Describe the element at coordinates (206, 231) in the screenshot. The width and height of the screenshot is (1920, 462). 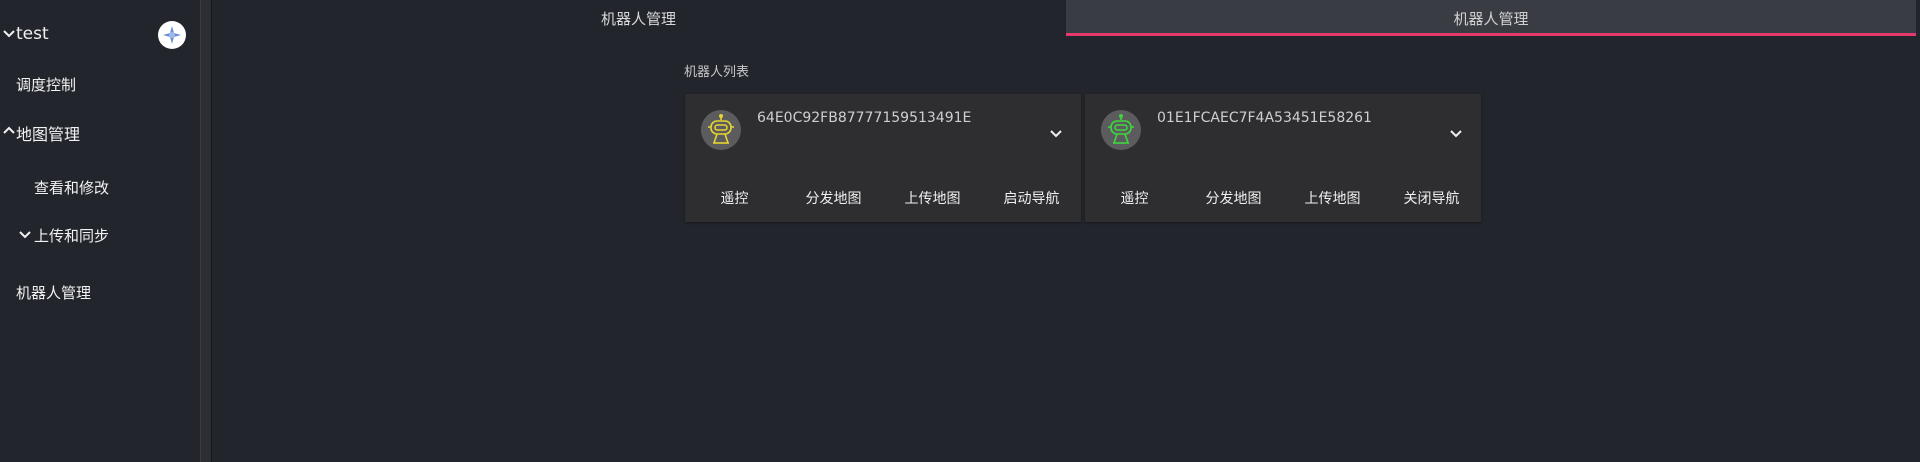
I see `sidebar-divider` at that location.